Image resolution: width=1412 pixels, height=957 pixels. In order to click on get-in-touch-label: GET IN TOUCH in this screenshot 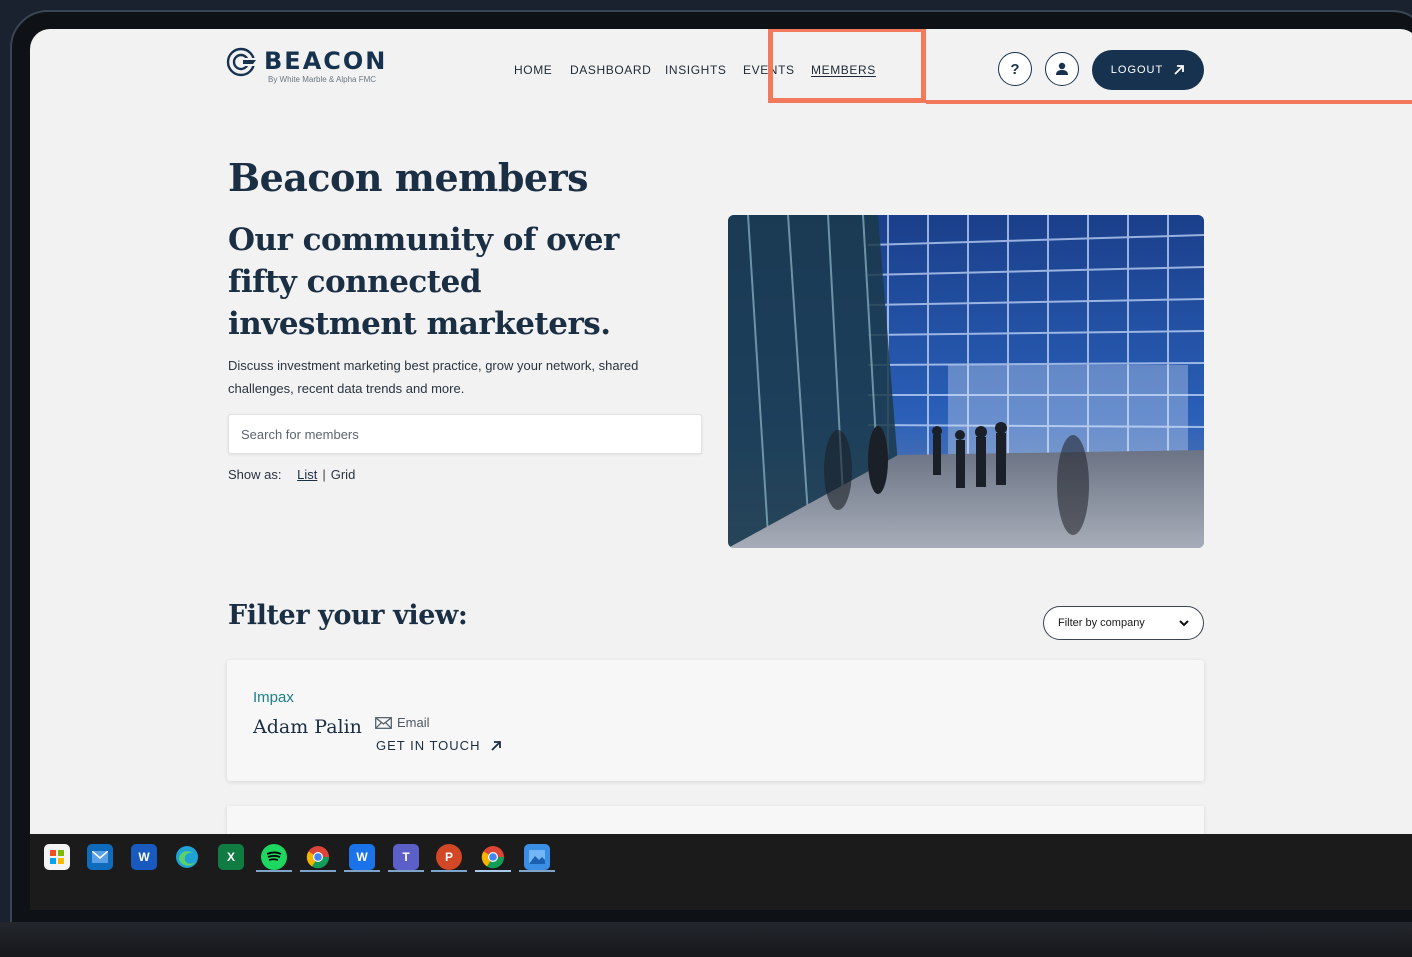, I will do `click(428, 745)`.